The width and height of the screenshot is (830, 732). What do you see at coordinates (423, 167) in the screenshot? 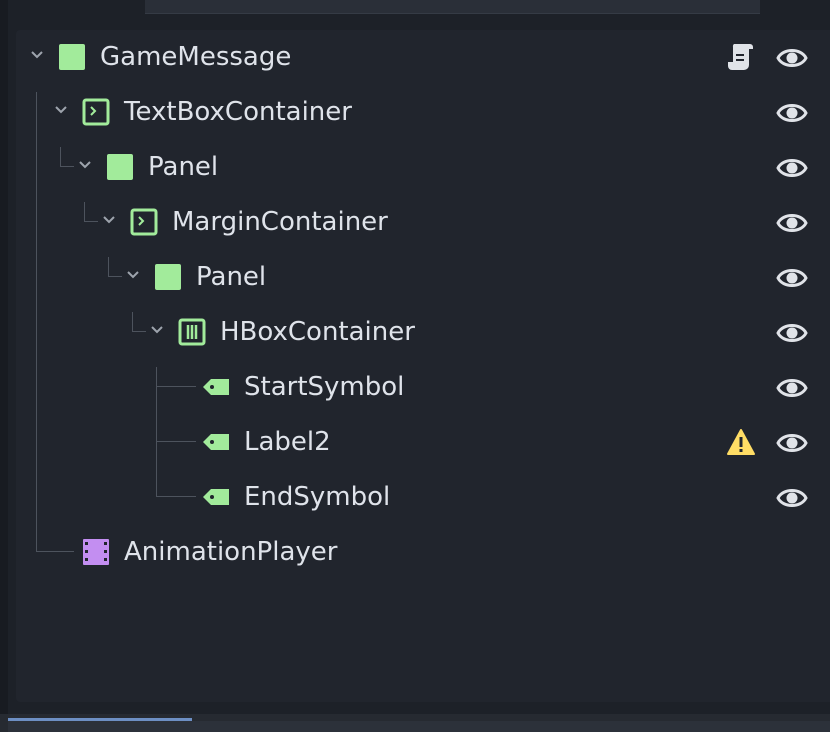
I see `tree-row-panel: Panel` at bounding box center [423, 167].